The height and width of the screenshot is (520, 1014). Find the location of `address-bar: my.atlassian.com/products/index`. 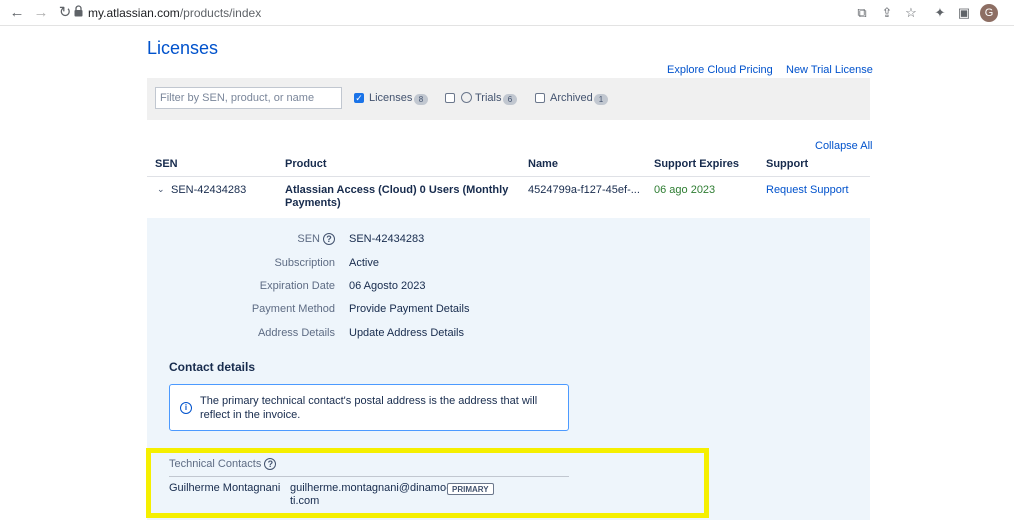

address-bar: my.atlassian.com/products/index is located at coordinates (174, 13).